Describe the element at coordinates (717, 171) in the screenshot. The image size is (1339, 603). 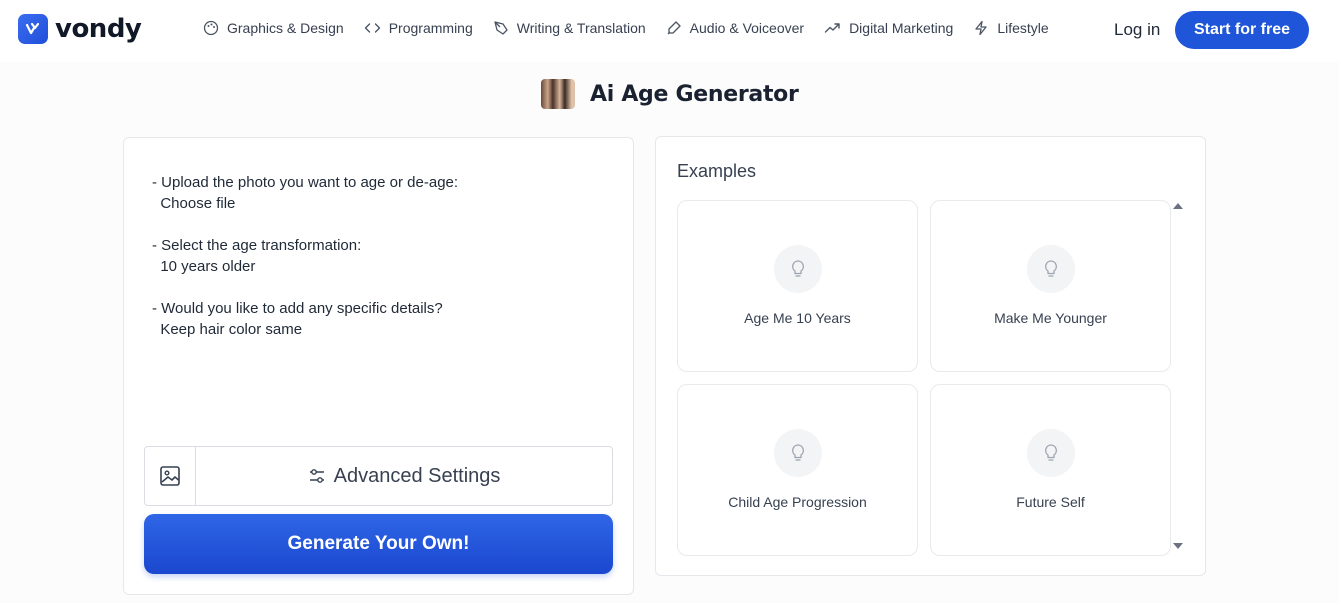
I see `examples-title: Examples` at that location.